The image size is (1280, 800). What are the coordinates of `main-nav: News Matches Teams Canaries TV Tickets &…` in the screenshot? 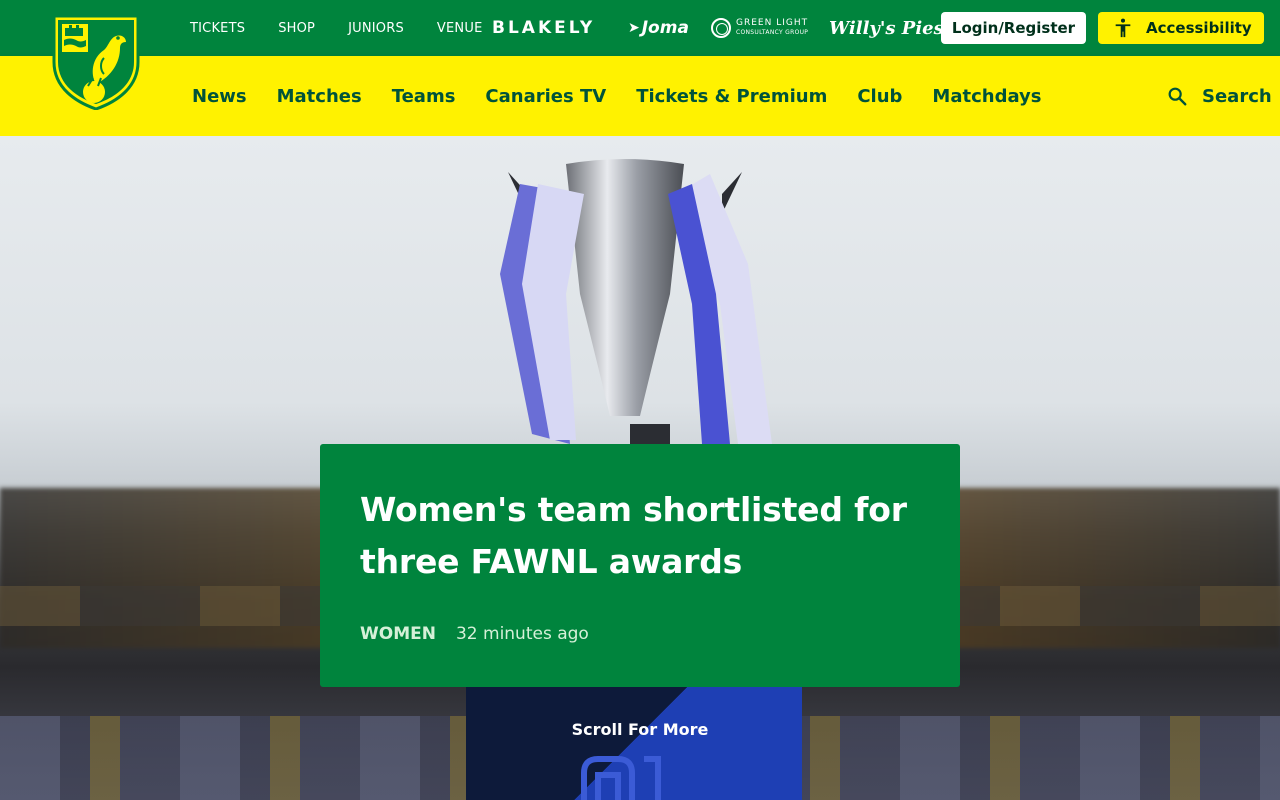 It's located at (640, 96).